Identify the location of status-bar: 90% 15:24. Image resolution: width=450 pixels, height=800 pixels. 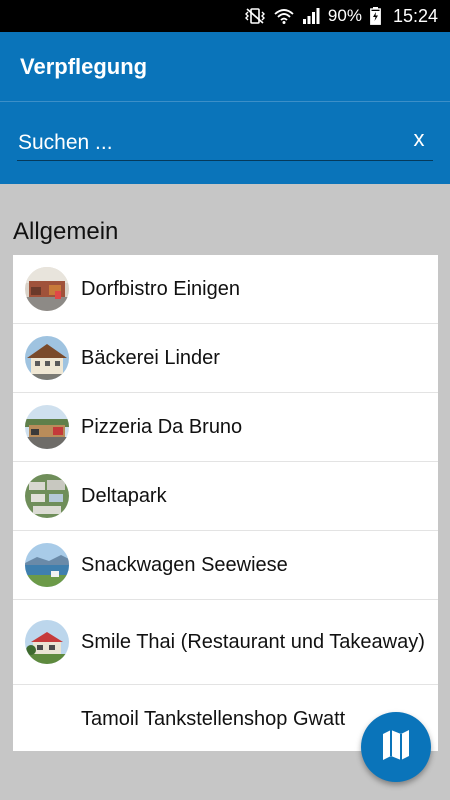
(225, 16).